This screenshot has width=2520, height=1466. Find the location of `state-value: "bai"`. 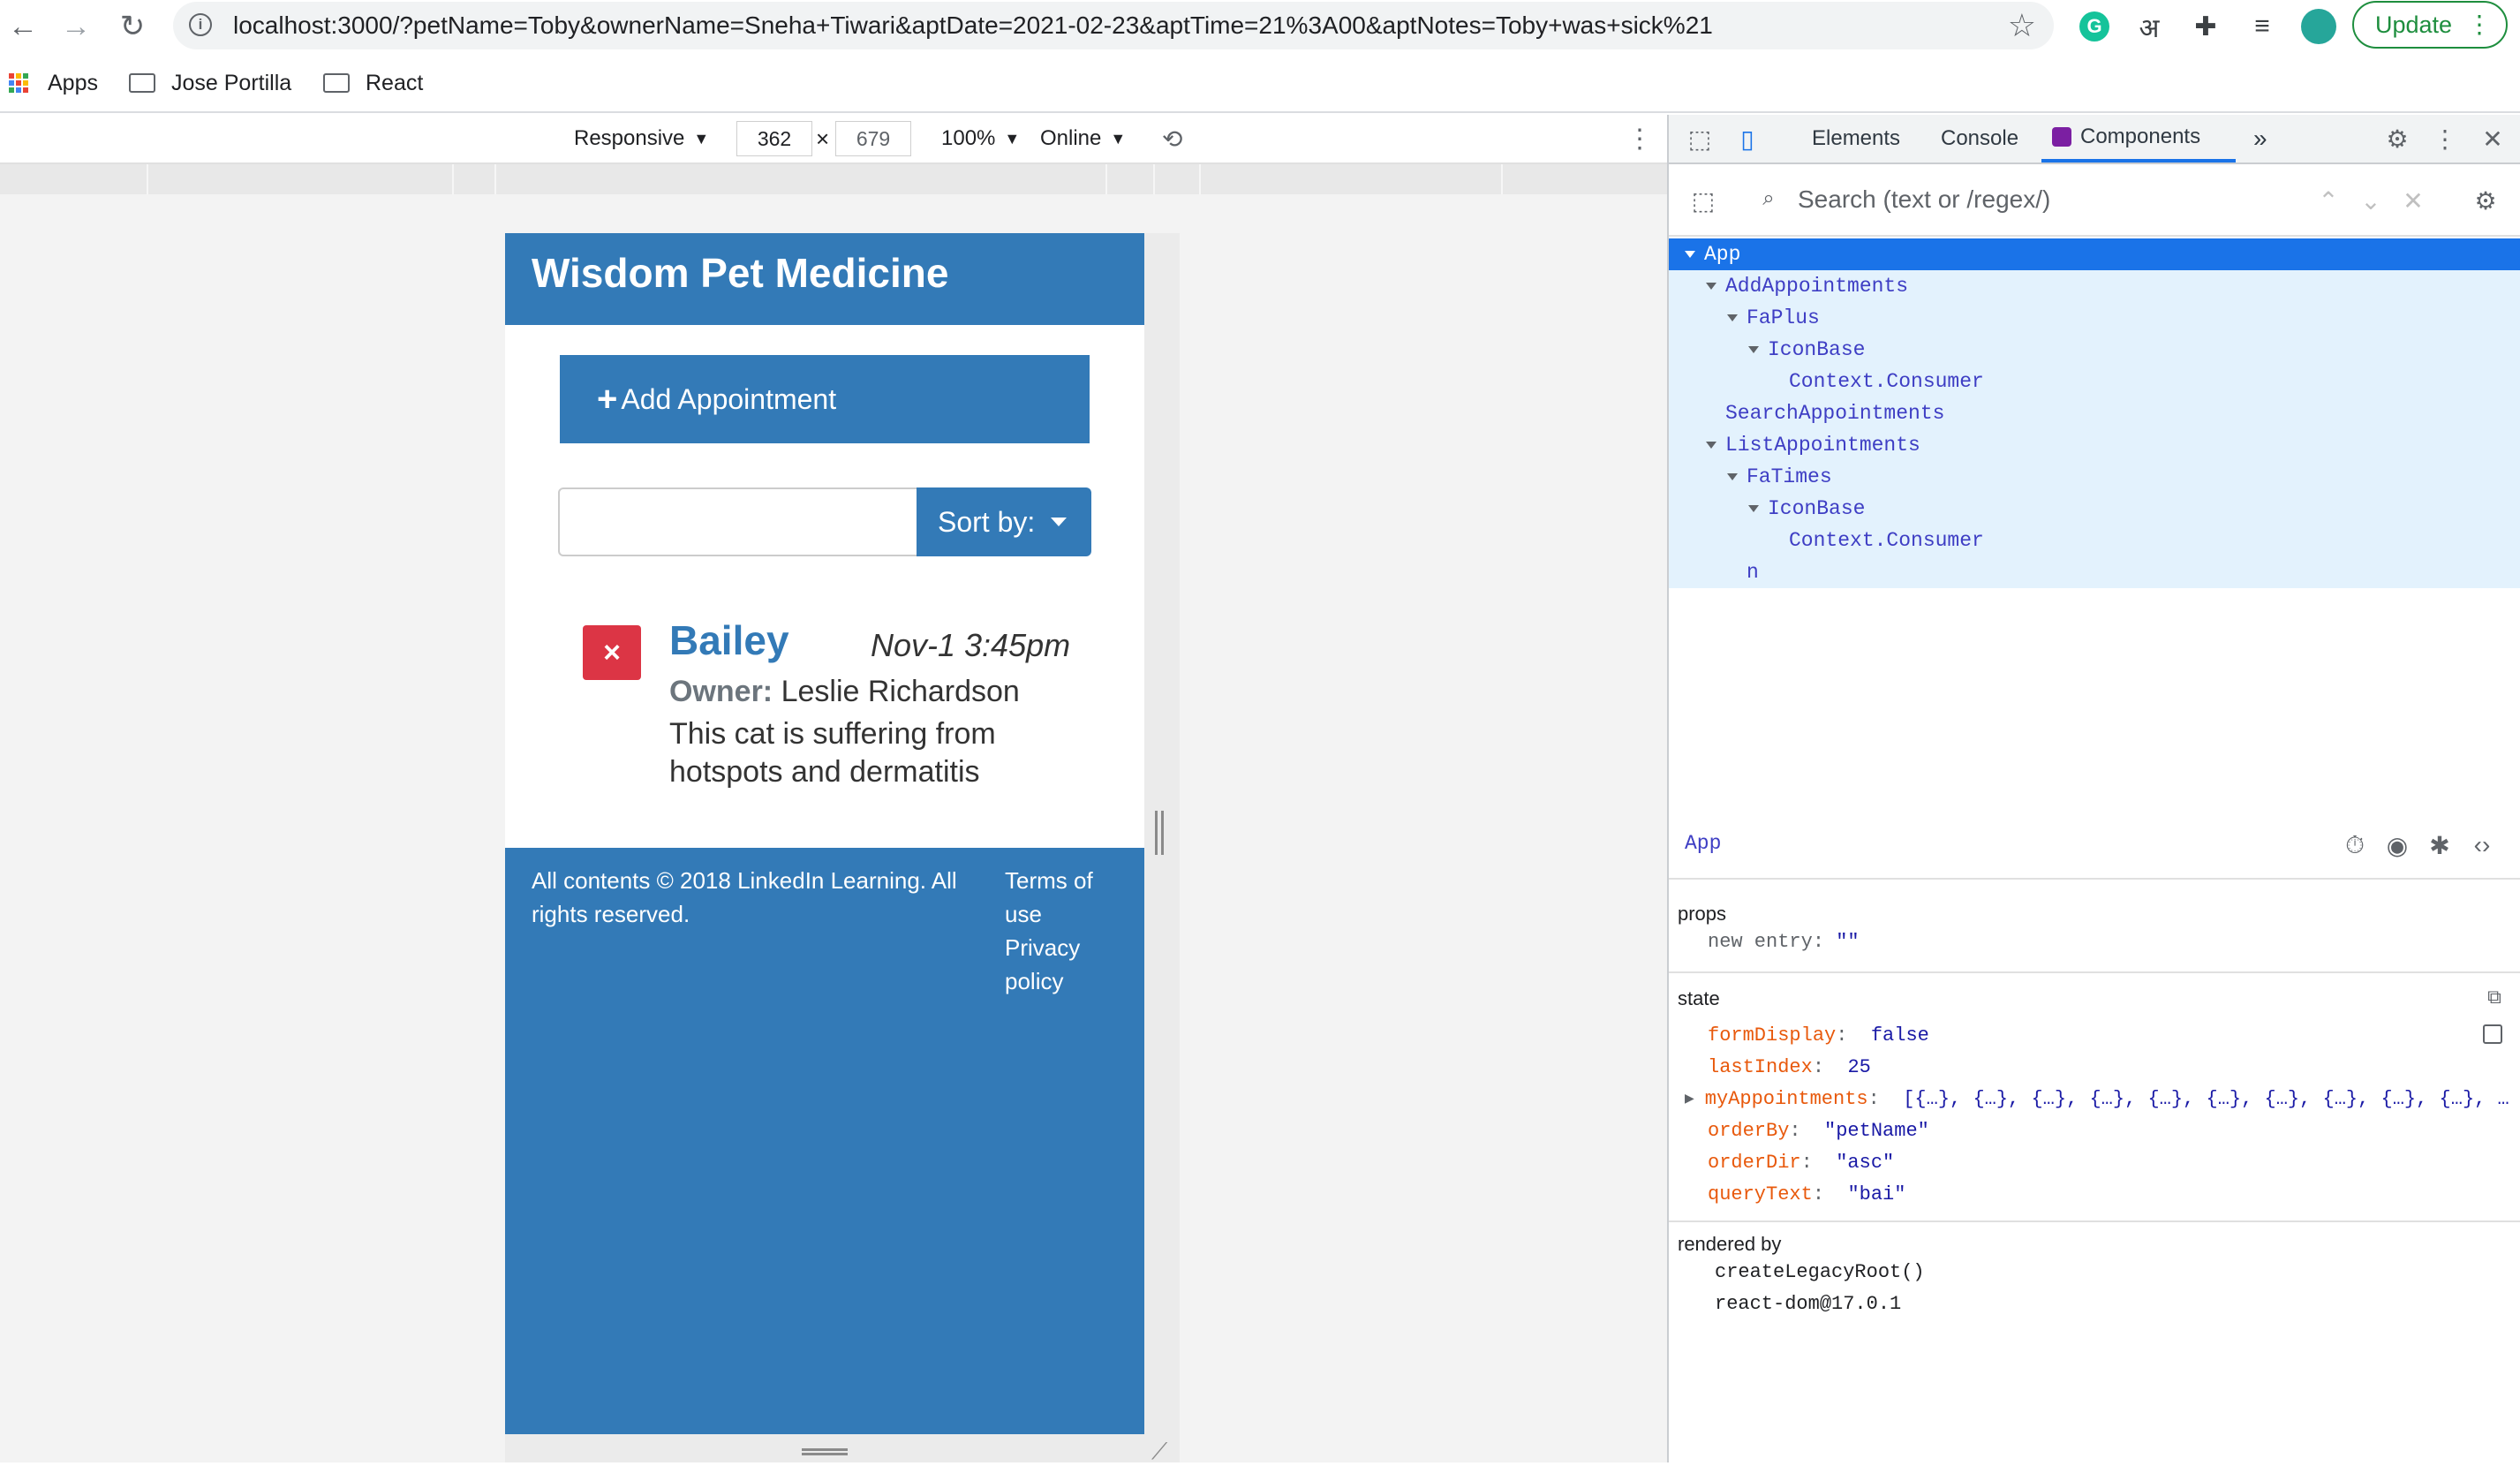

state-value: "bai" is located at coordinates (1876, 1194).